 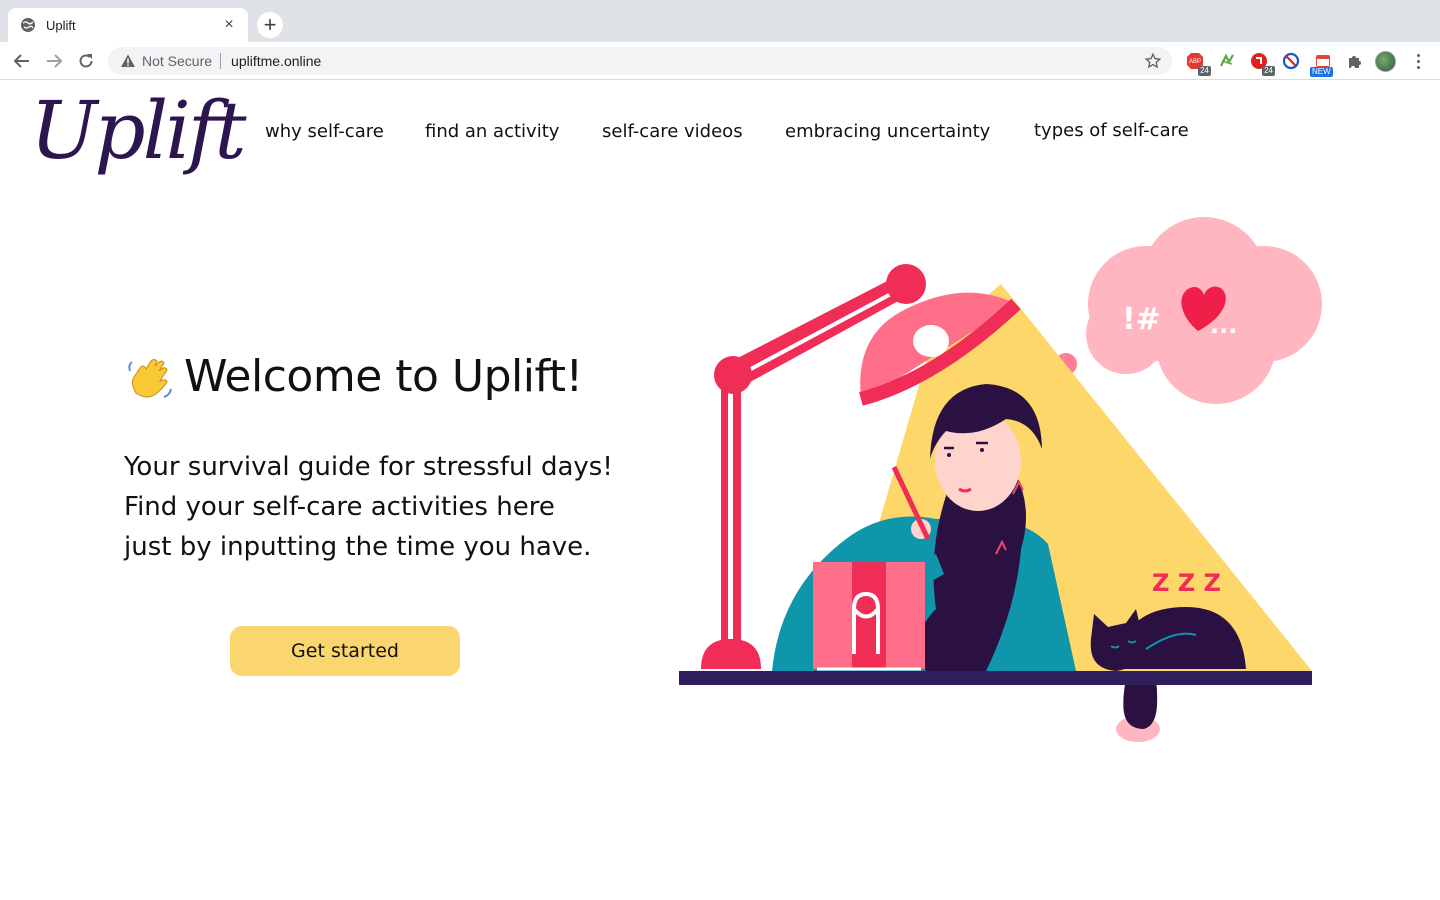 I want to click on forward-icon, so click(x=54, y=61).